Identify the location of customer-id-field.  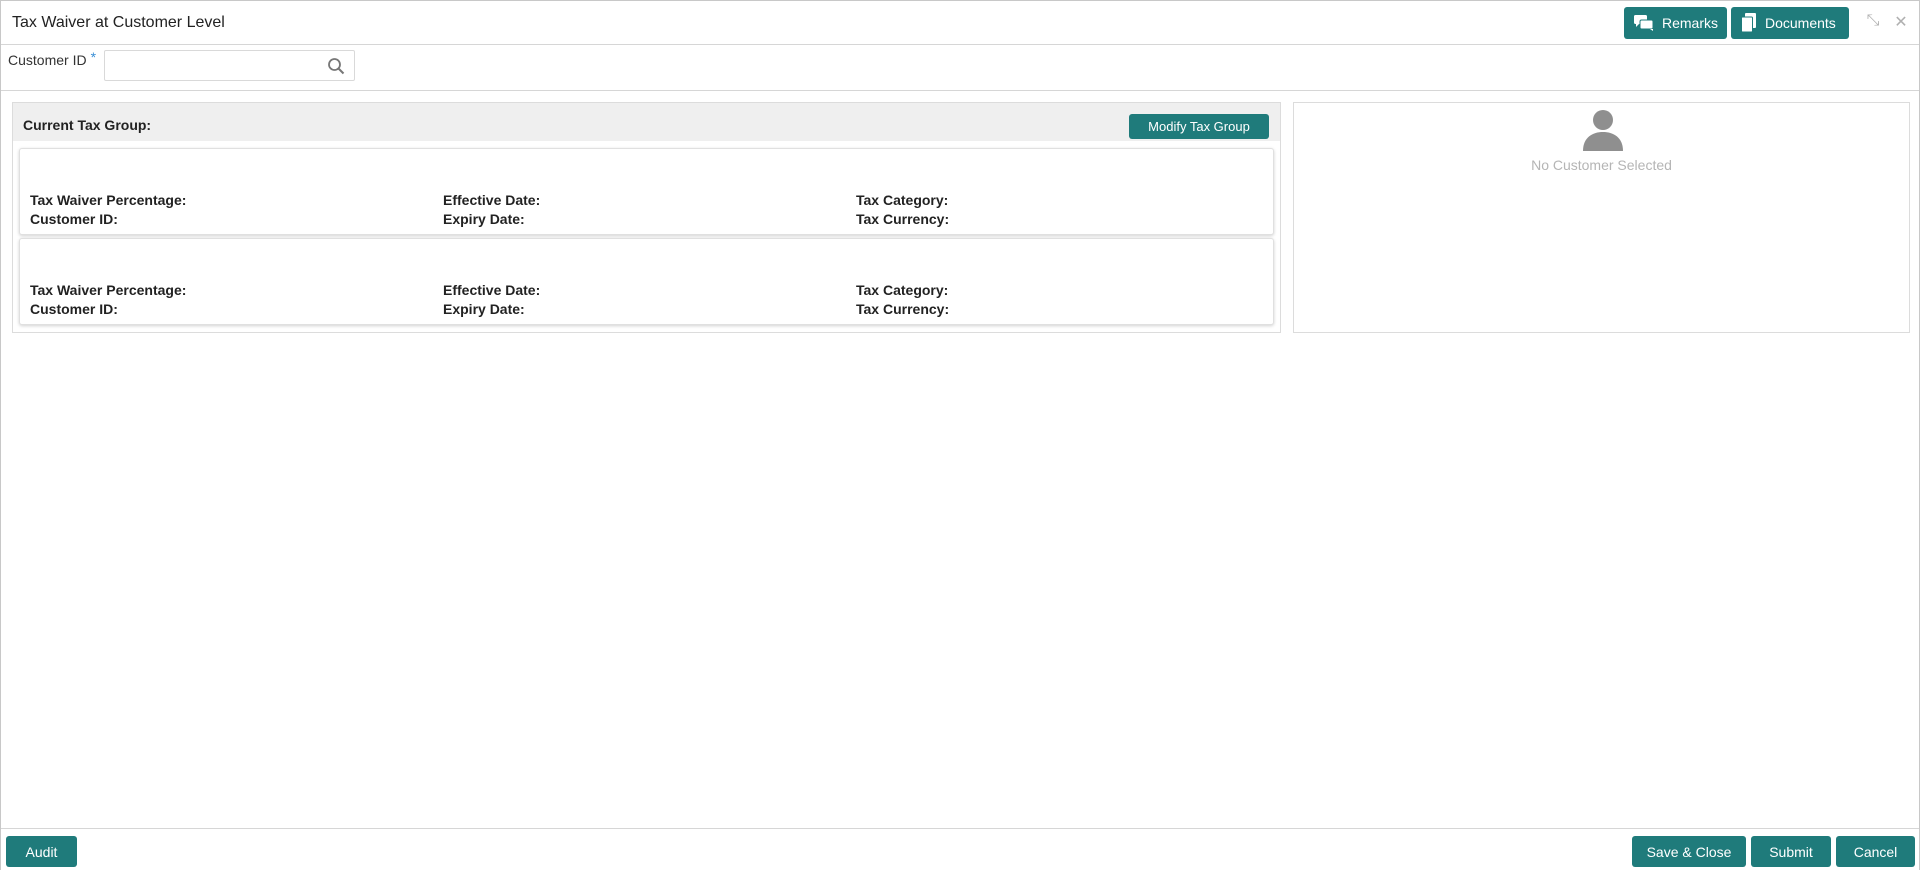
(229, 65).